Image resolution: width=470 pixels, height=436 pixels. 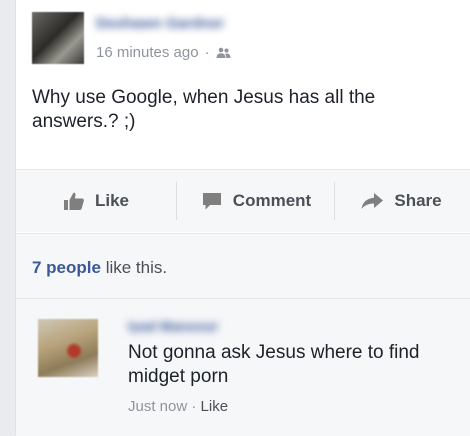 I want to click on comment-like-link: Like, so click(x=215, y=406).